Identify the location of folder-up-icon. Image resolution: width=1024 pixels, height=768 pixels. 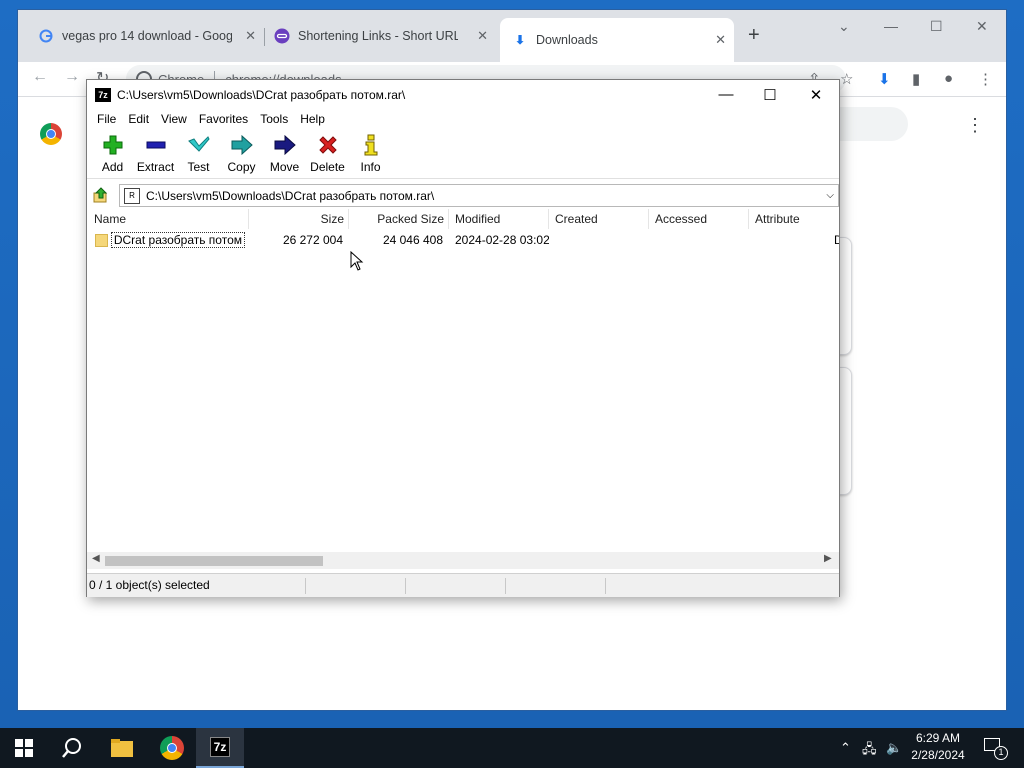
(101, 195).